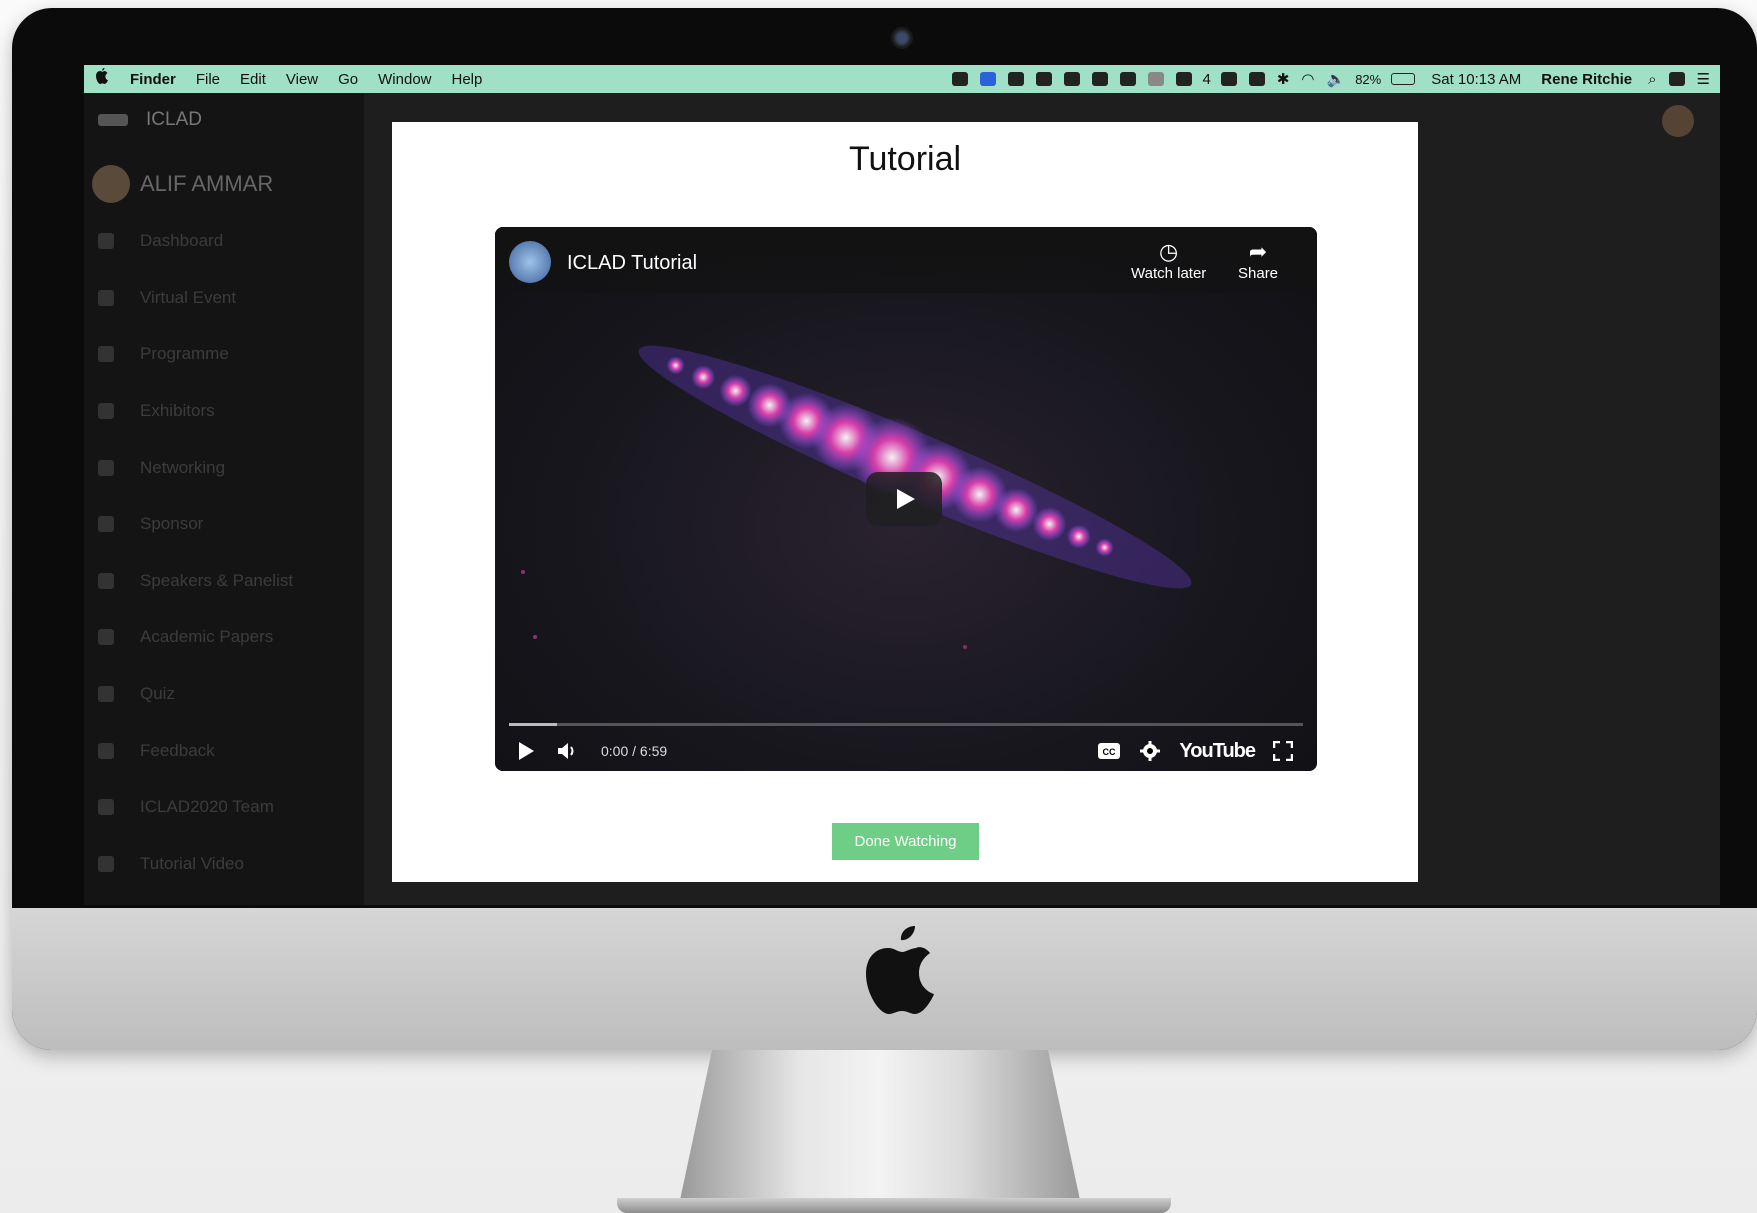  Describe the element at coordinates (174, 119) in the screenshot. I see `brand-name: ICLAD` at that location.